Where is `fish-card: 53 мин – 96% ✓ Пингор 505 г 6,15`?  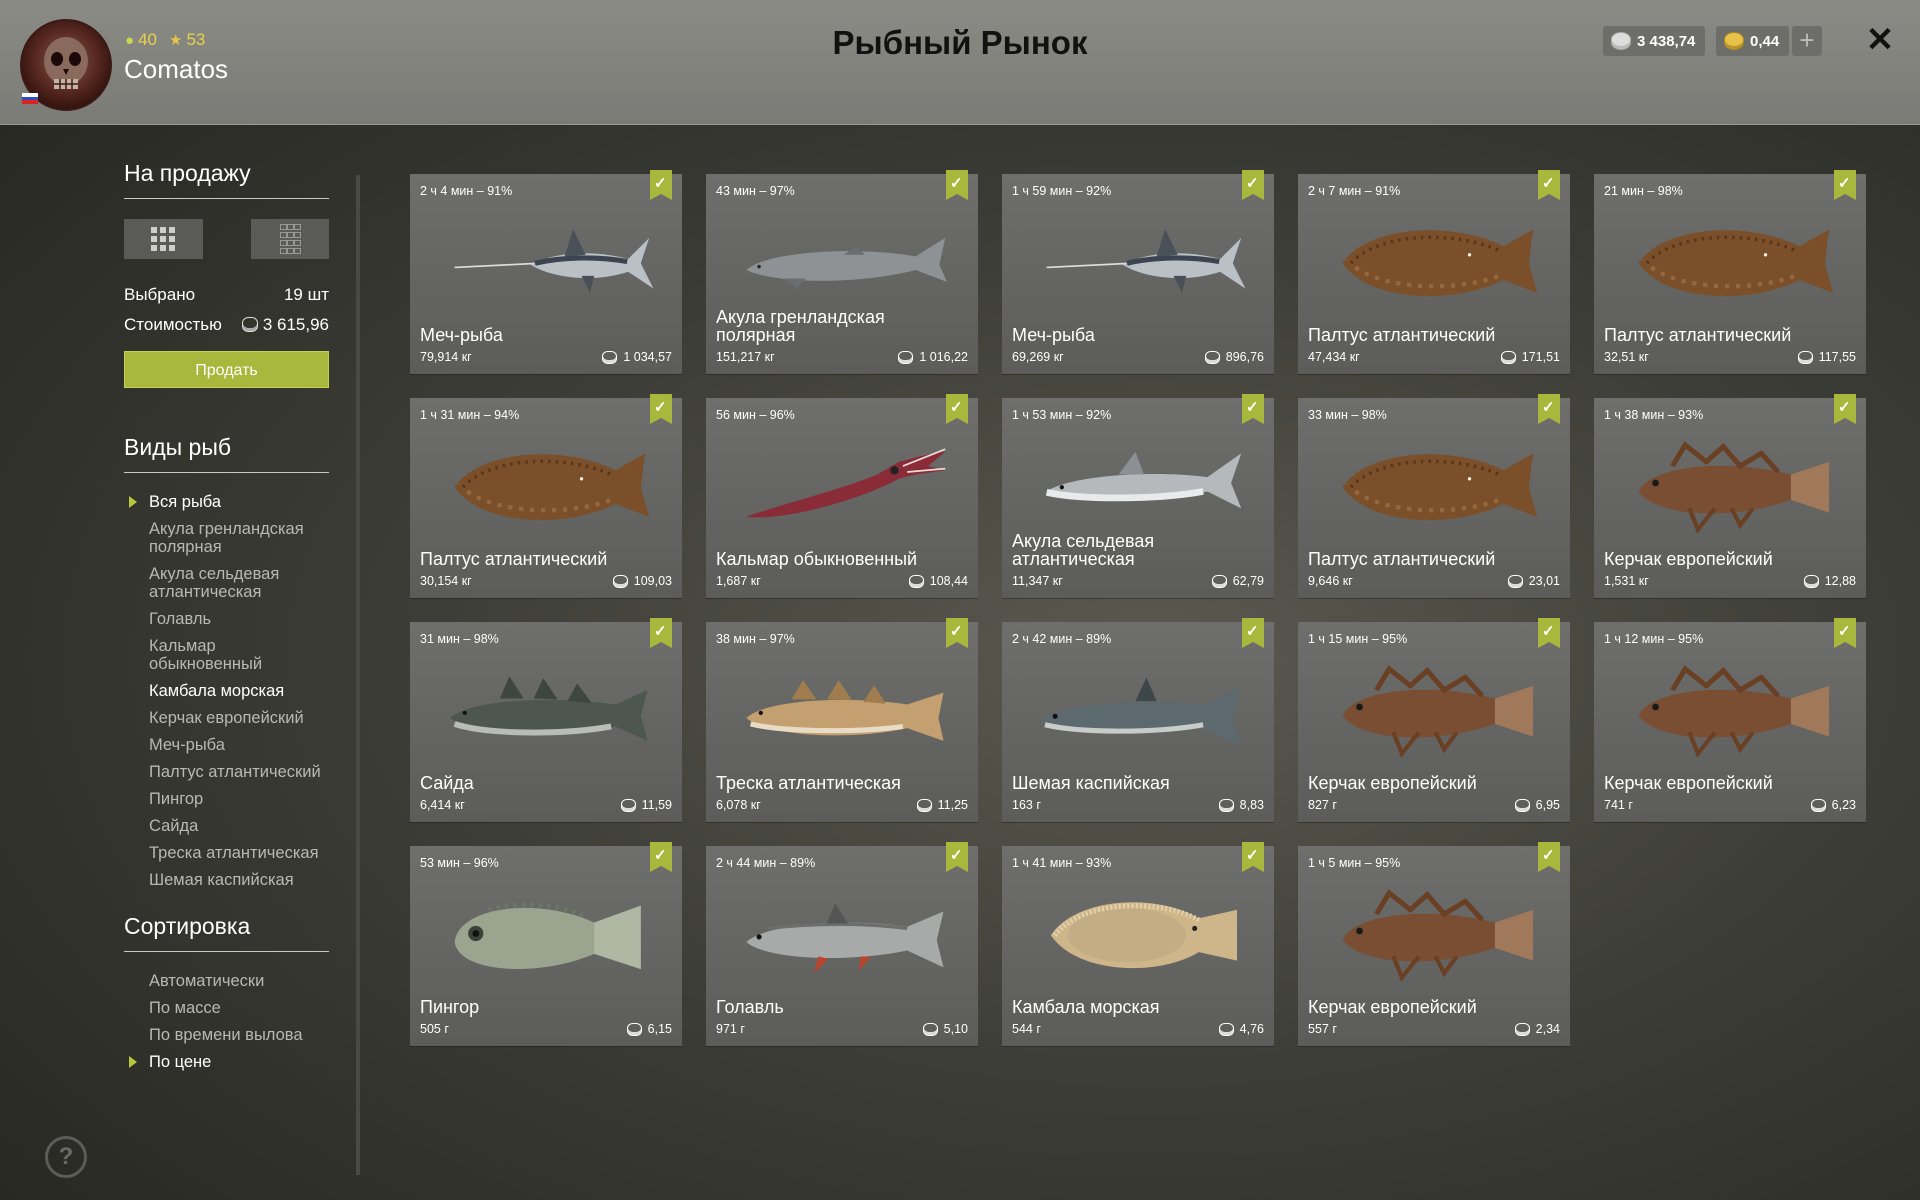
fish-card: 53 мин – 96% ✓ Пингор 505 г 6,15 is located at coordinates (546, 944).